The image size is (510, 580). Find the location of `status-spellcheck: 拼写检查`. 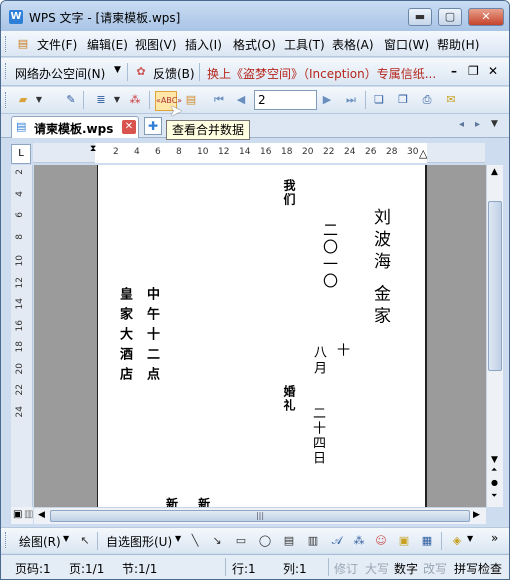

status-spellcheck: 拼写检查 is located at coordinates (478, 568).